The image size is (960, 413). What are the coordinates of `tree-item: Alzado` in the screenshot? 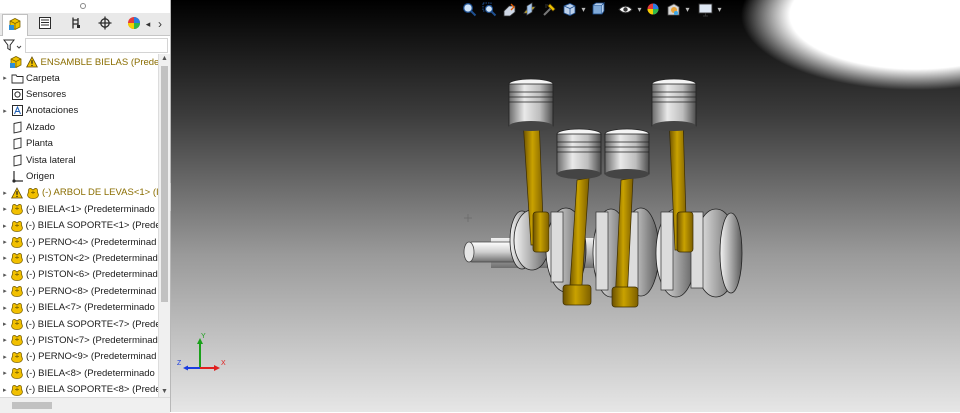 It's located at (79, 127).